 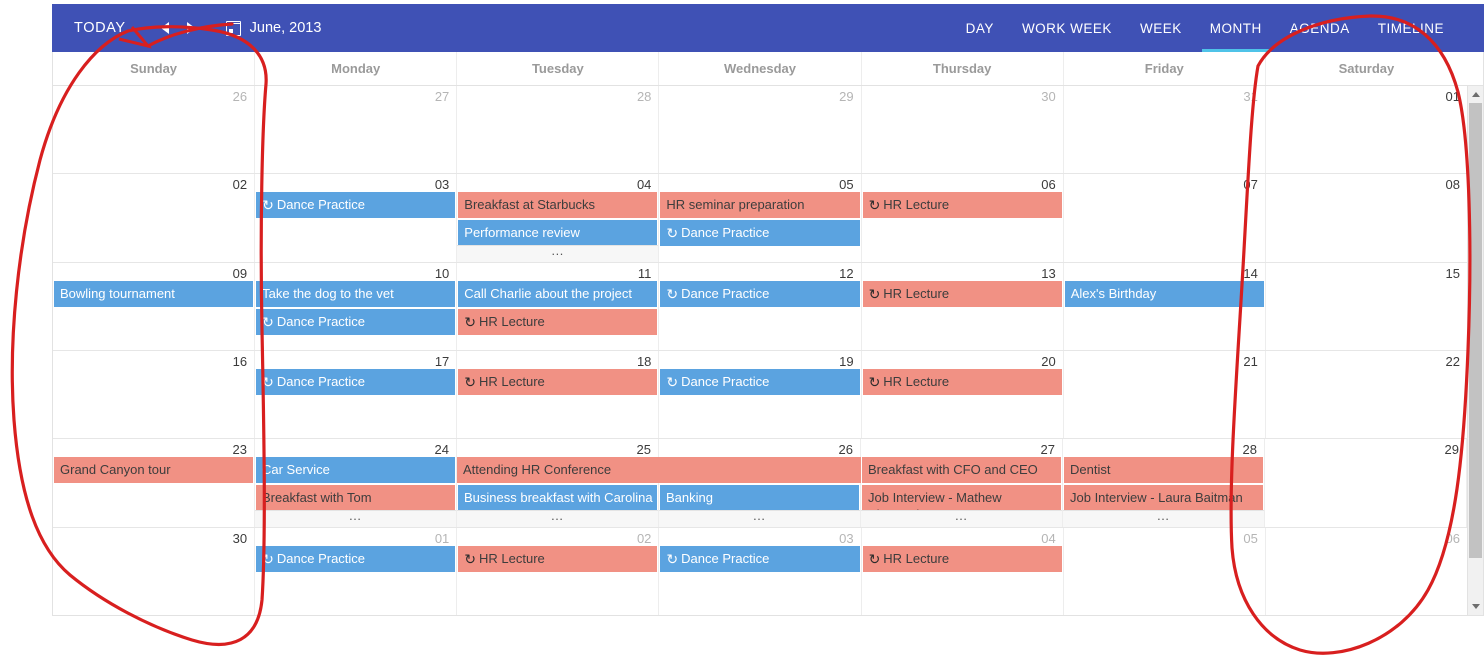 I want to click on day-cell: 14 Alex's Birthday, so click(x=1165, y=306).